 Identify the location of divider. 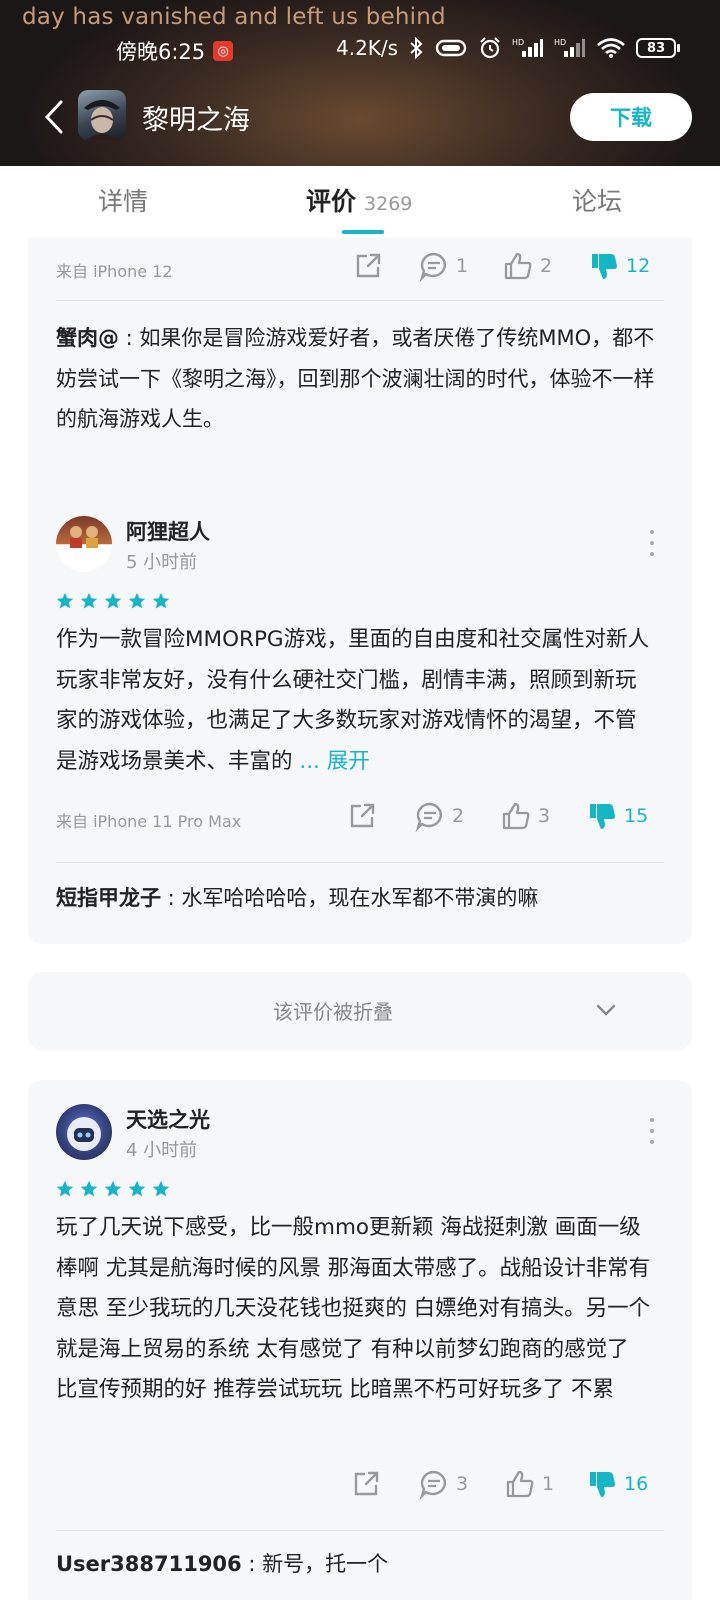
(360, 300).